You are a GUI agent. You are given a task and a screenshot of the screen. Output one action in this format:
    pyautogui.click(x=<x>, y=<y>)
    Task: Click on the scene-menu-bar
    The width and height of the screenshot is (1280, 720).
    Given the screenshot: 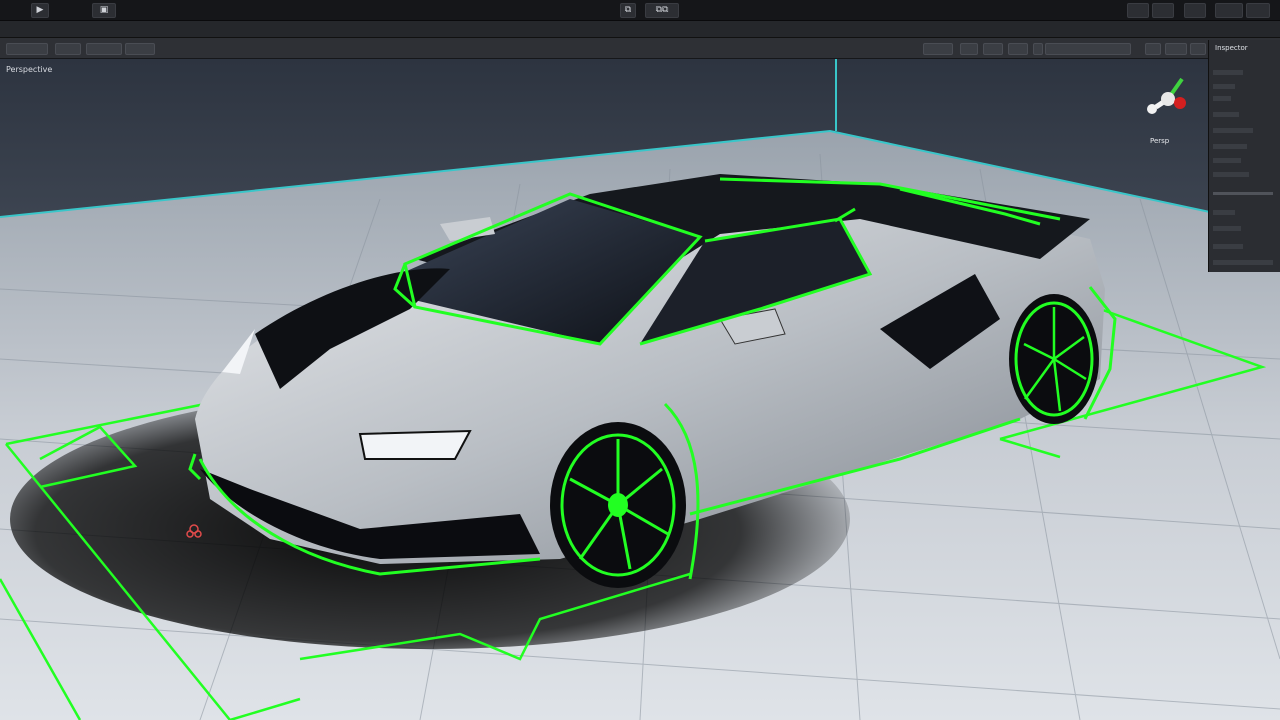 What is the action you would take?
    pyautogui.click(x=640, y=48)
    